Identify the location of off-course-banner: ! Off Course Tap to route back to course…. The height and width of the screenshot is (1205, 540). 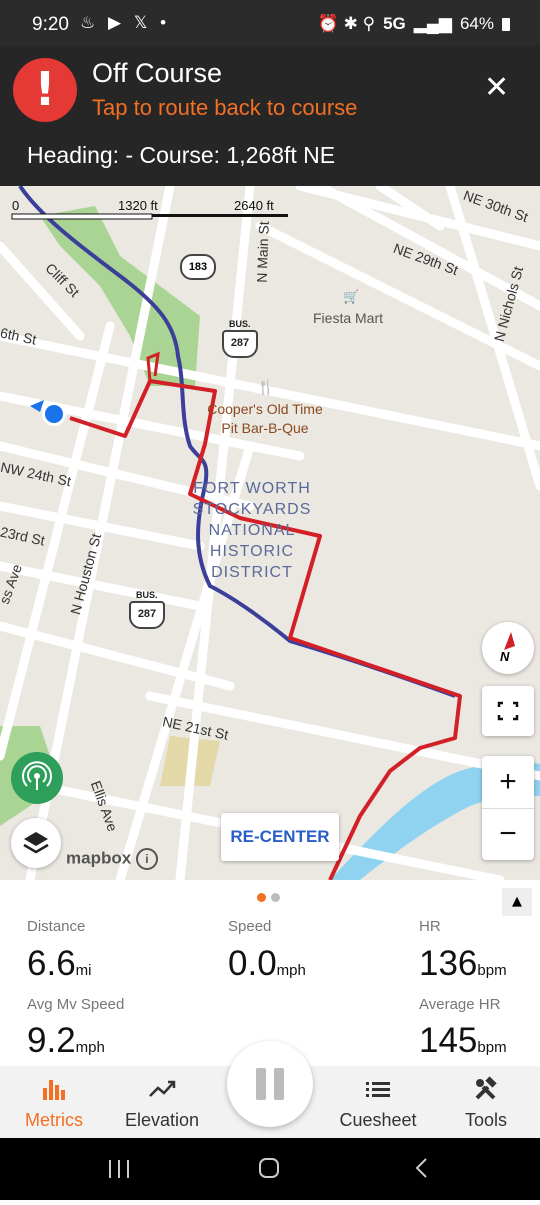
(270, 116).